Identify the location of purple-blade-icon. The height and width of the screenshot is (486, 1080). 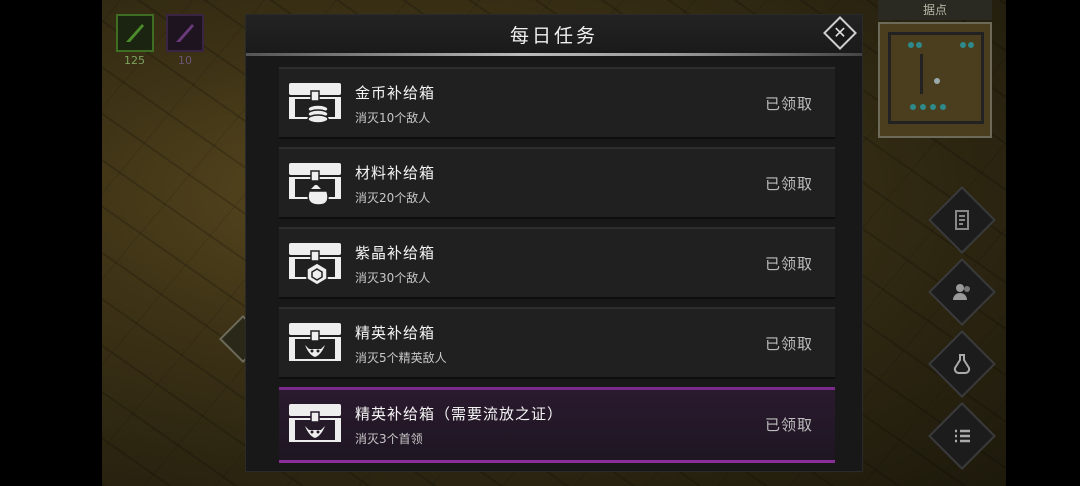
(185, 33).